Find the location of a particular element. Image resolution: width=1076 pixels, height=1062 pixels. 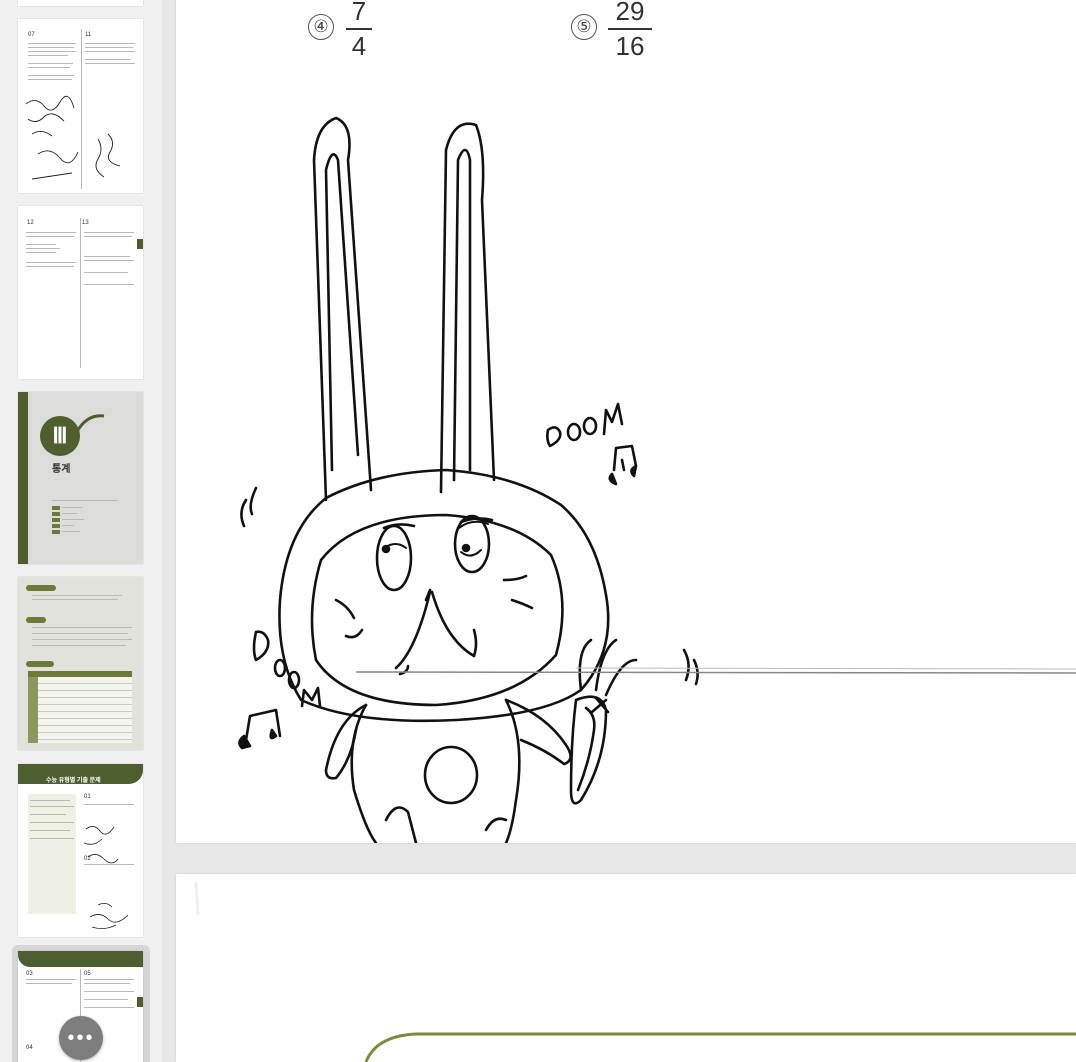

leaf-swoosh-icon is located at coordinates (90, 422).